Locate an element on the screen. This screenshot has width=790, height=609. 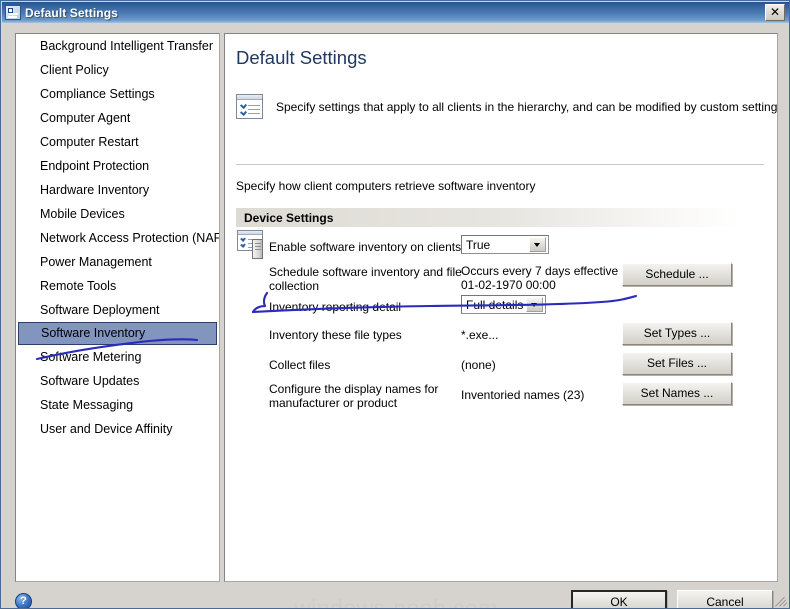
sidebar-item-background-intelligent-transfer: Background Intelligent Transfer is located at coordinates (117, 46).